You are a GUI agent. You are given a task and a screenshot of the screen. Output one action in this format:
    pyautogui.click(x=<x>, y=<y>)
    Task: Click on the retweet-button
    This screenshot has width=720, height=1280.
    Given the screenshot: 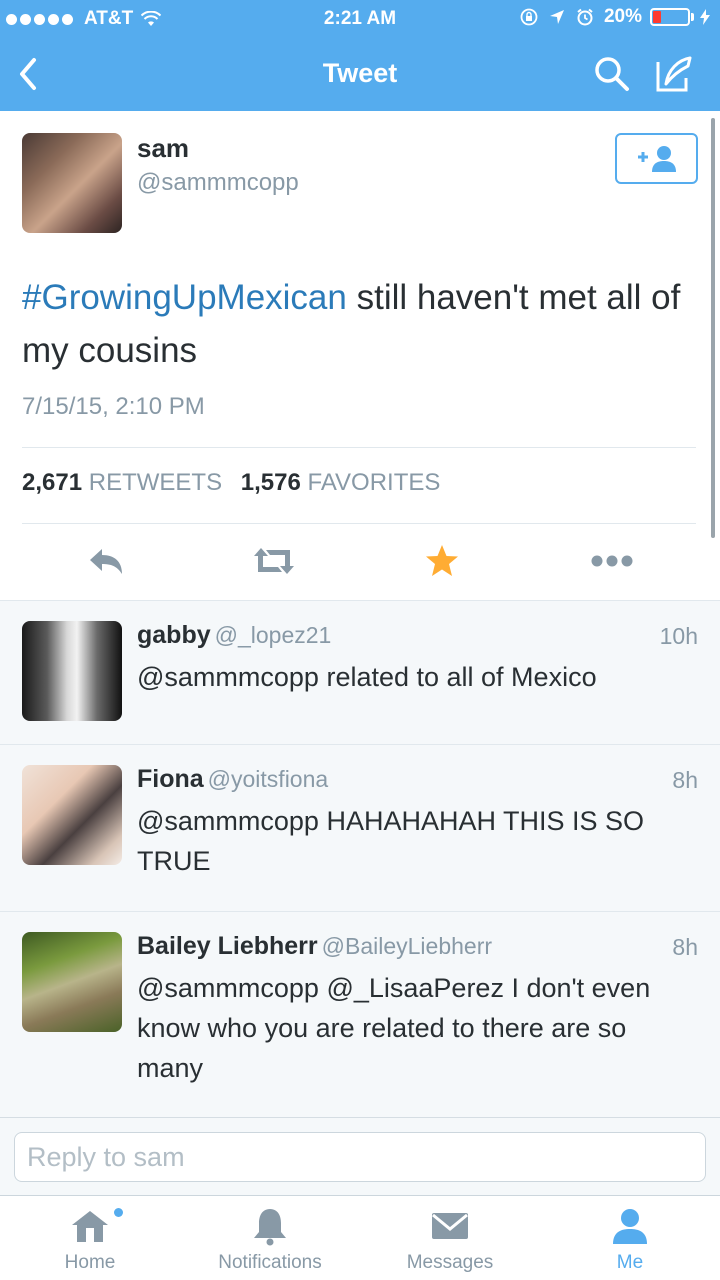 What is the action you would take?
    pyautogui.click(x=274, y=561)
    